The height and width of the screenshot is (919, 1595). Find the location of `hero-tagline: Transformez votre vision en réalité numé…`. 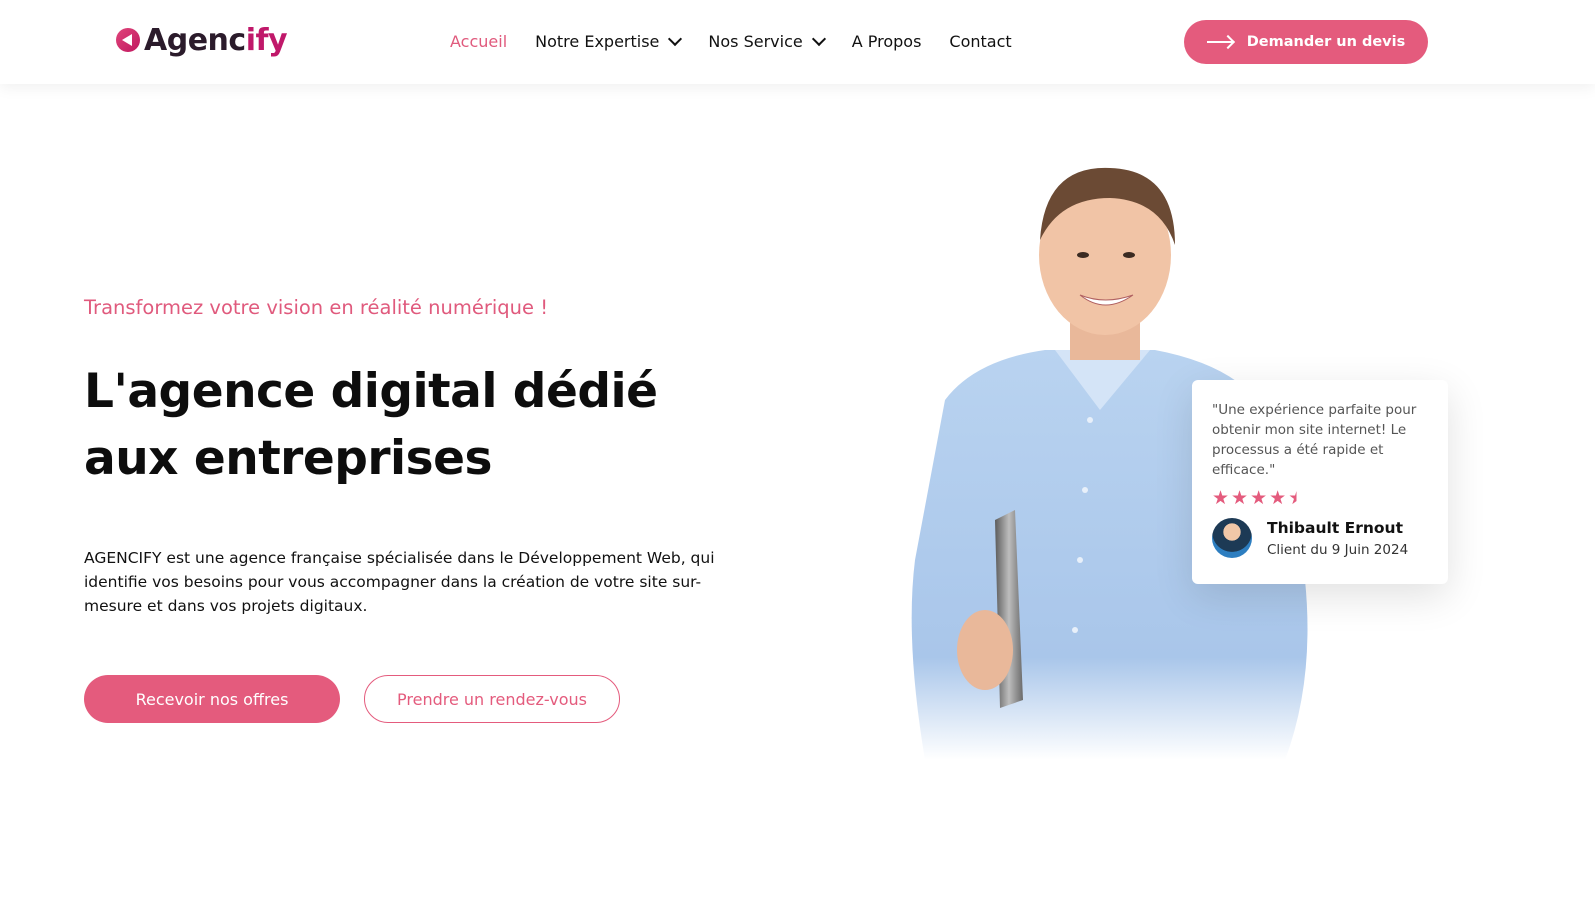

hero-tagline: Transformez votre vision en réalité numé… is located at coordinates (316, 307).